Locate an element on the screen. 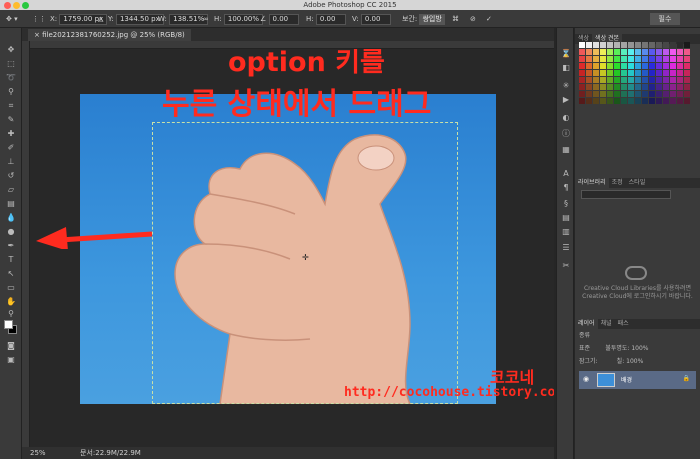  para-styles-icon: ▥ is located at coordinates (566, 231).